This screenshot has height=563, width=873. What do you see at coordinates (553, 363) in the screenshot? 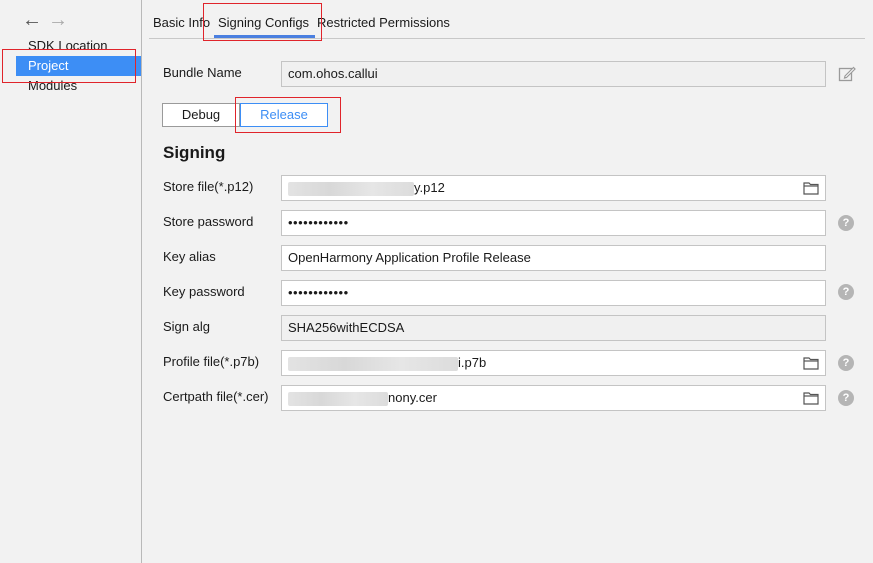
I see `profile-file-field: i.p7b` at bounding box center [553, 363].